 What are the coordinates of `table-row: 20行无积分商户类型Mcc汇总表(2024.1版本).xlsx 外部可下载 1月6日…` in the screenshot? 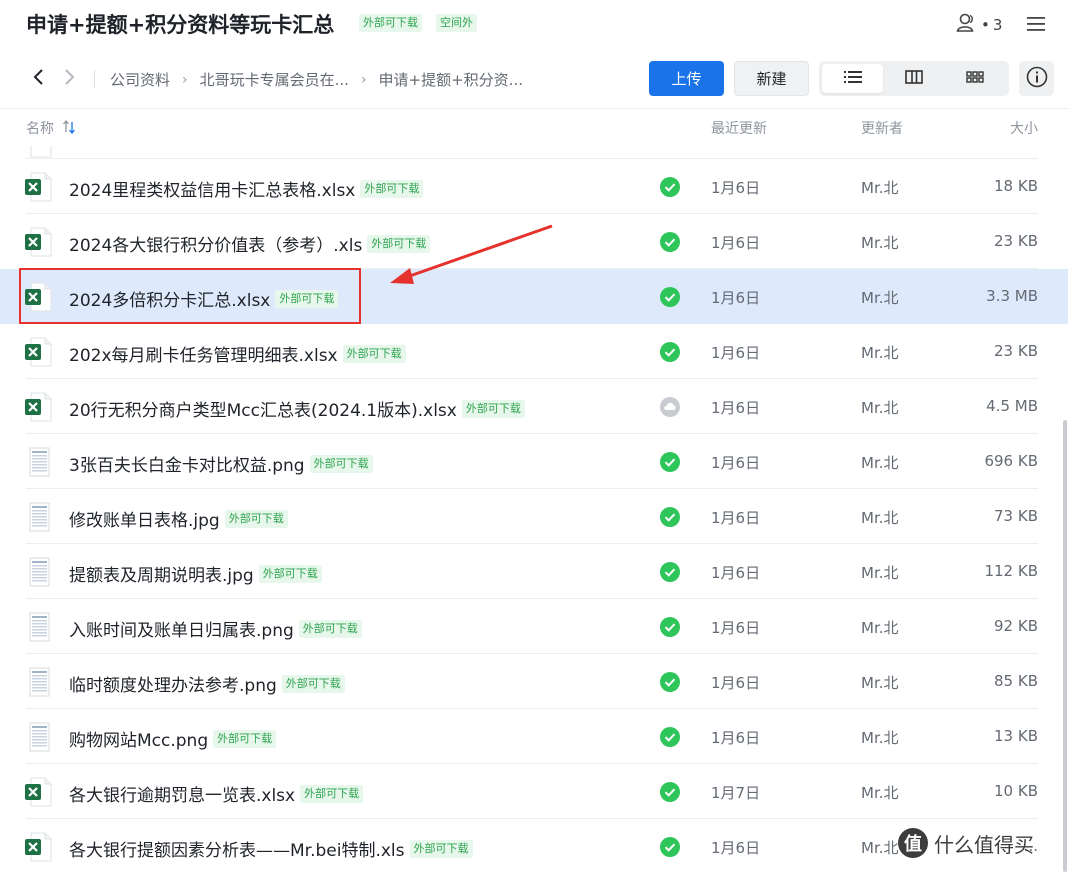 It's located at (534, 406).